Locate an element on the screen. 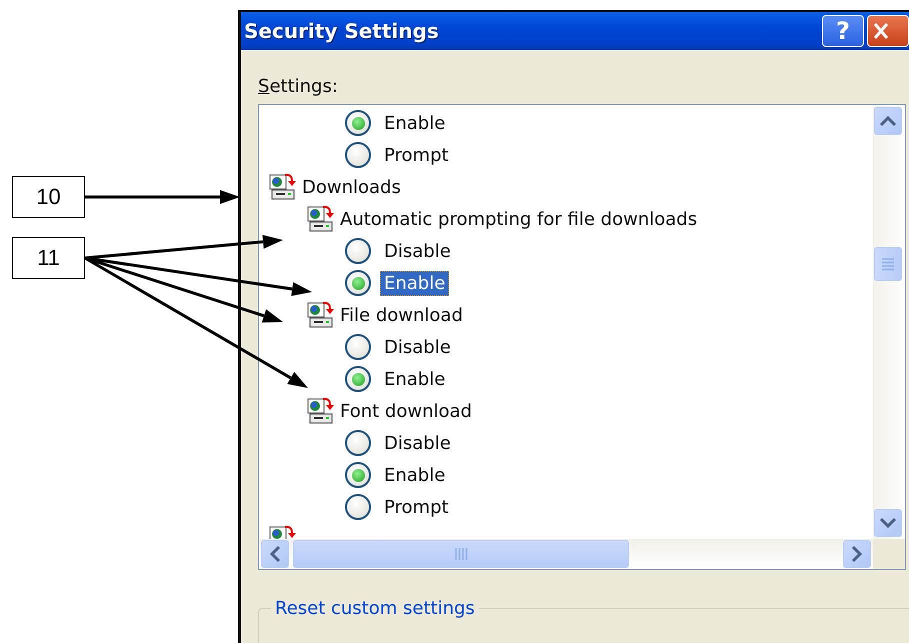 The image size is (909, 643). chevron-left-icon is located at coordinates (275, 554).